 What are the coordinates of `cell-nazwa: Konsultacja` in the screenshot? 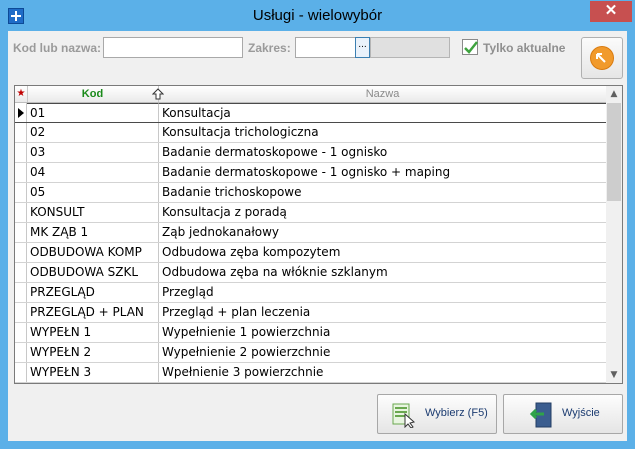 It's located at (382, 112).